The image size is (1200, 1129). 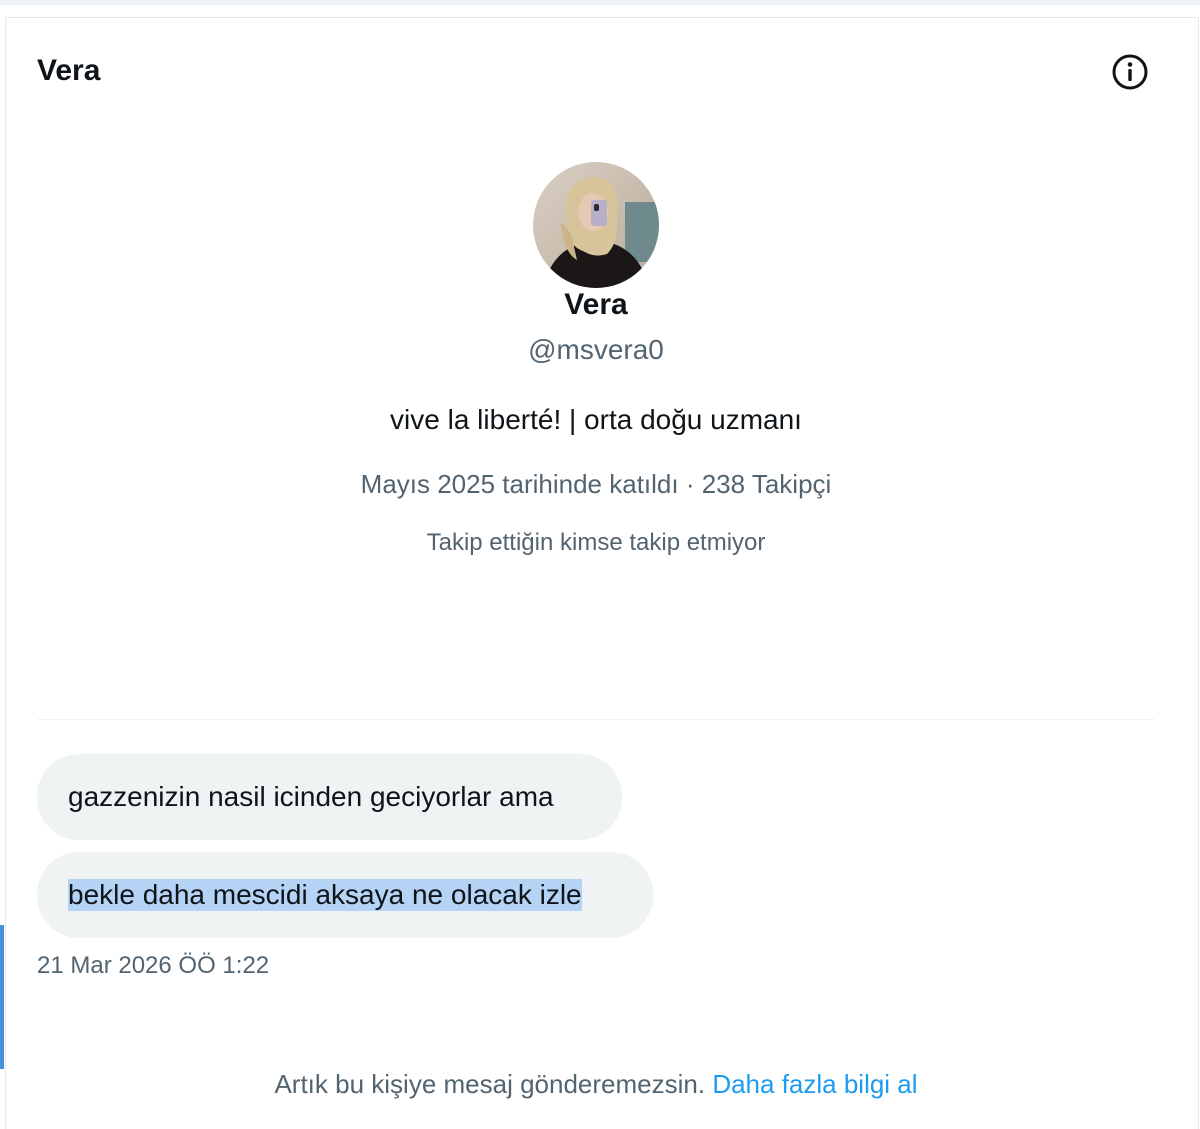 What do you see at coordinates (596, 305) in the screenshot?
I see `profile-name: Vera` at bounding box center [596, 305].